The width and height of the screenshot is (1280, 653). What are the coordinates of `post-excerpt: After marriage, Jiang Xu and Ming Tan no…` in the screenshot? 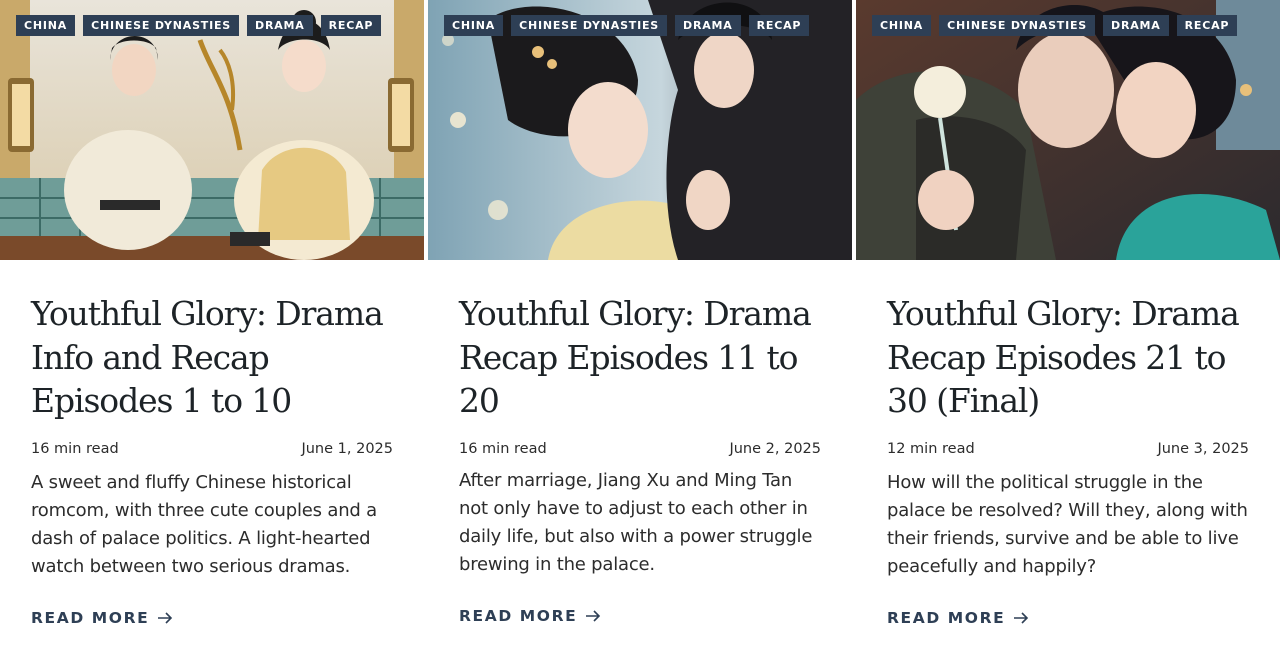 It's located at (636, 522).